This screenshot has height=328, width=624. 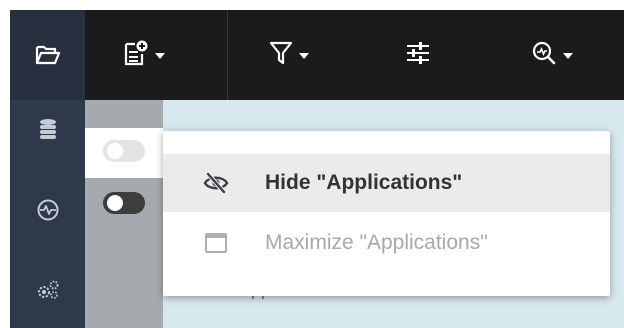 I want to click on filter-icon, so click(x=281, y=55).